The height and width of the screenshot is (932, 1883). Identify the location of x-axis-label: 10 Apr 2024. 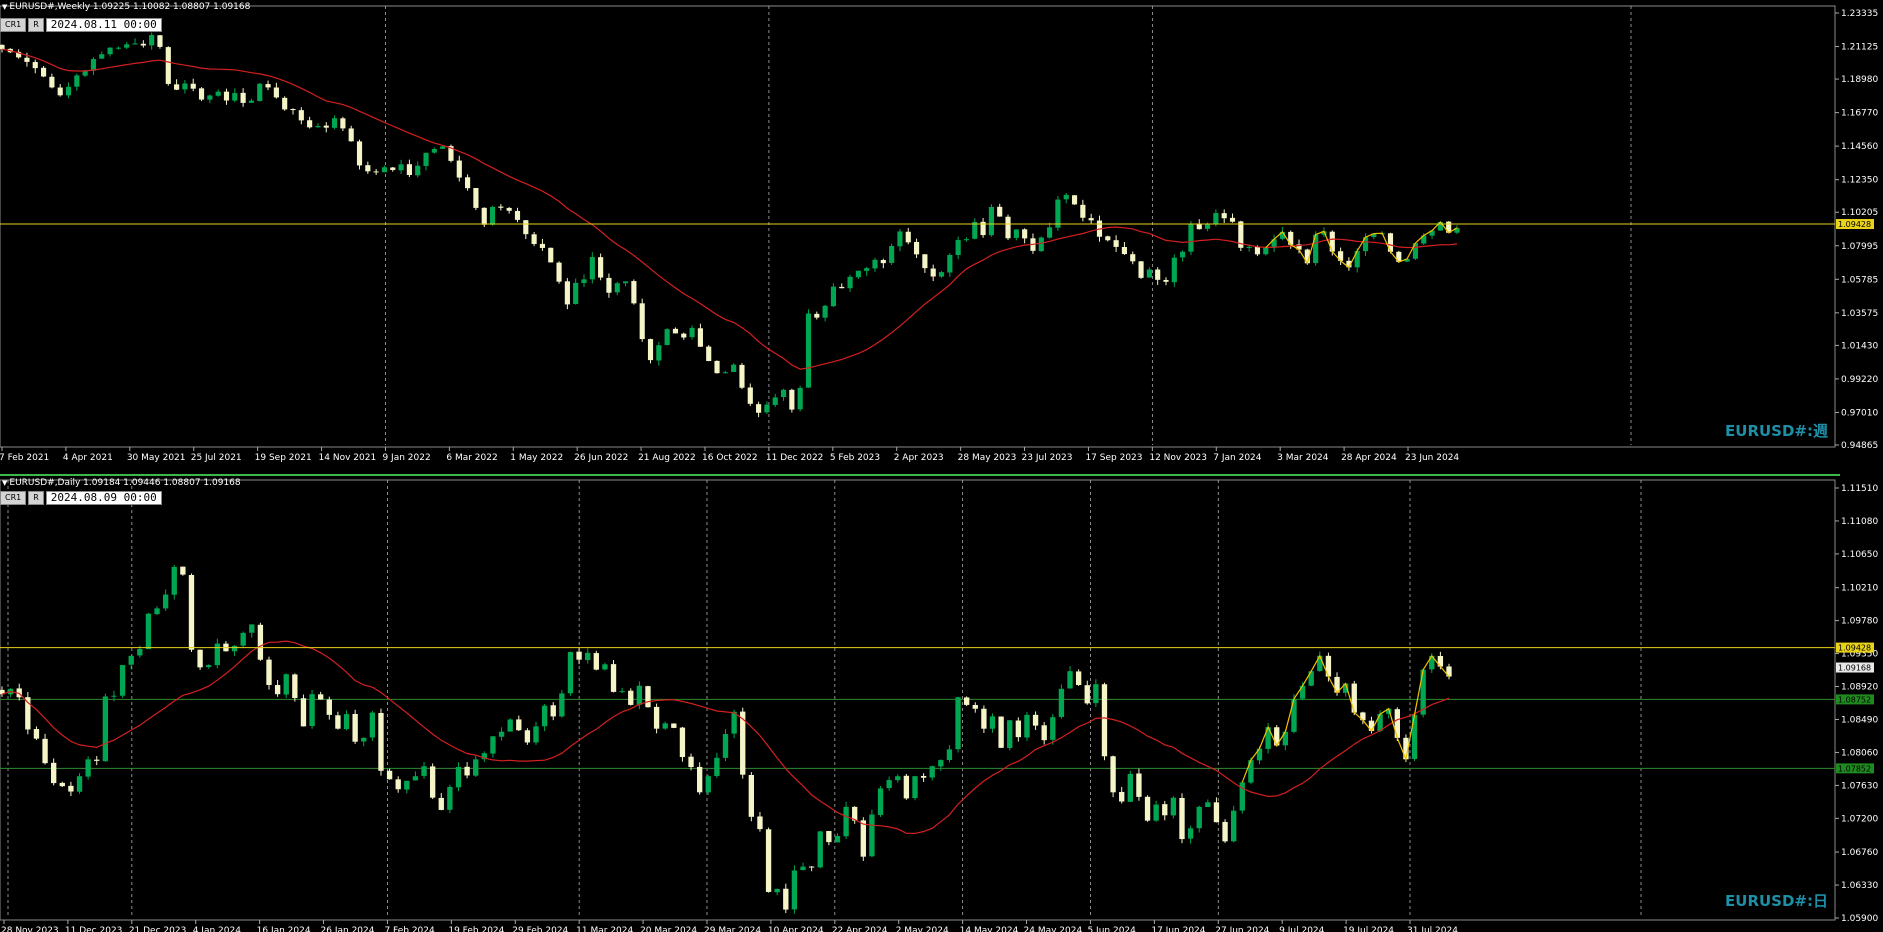
(796, 929).